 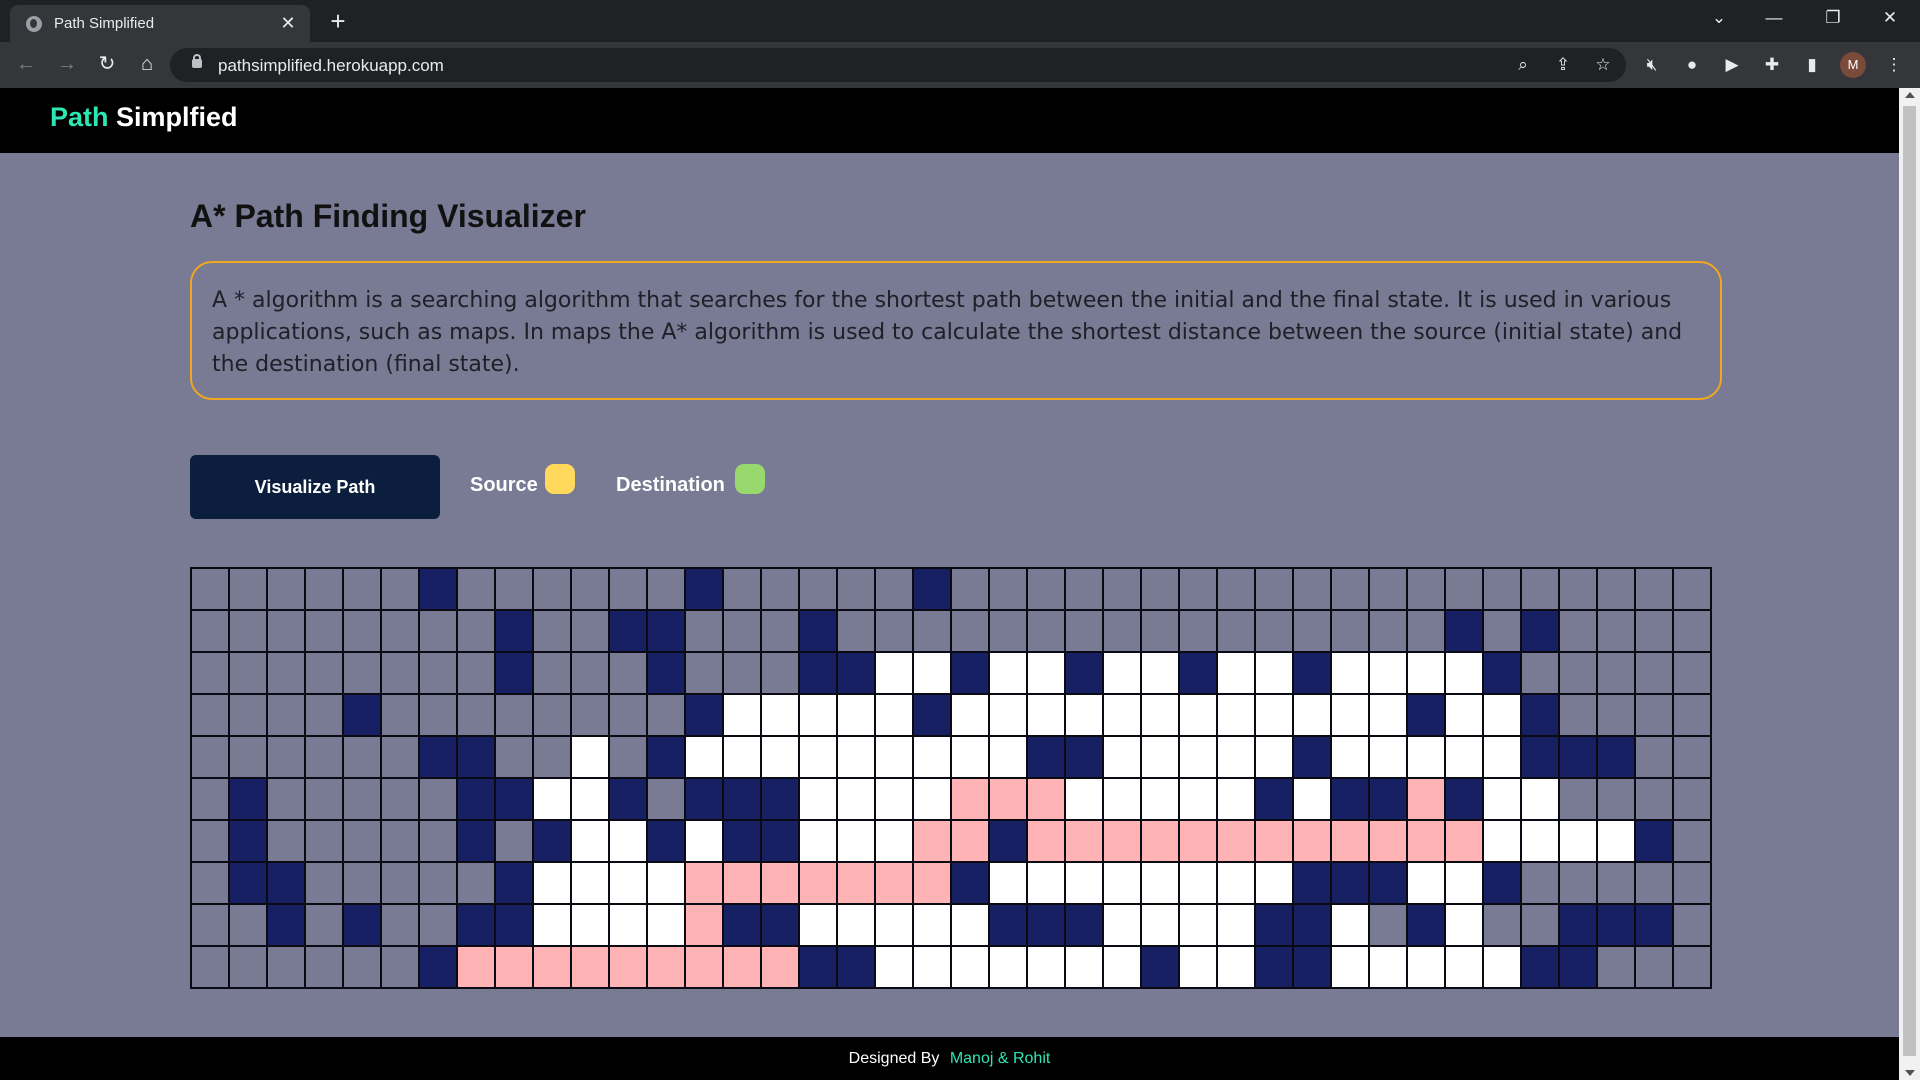 What do you see at coordinates (315, 487) in the screenshot?
I see `visualize-path-button: Visualize Path` at bounding box center [315, 487].